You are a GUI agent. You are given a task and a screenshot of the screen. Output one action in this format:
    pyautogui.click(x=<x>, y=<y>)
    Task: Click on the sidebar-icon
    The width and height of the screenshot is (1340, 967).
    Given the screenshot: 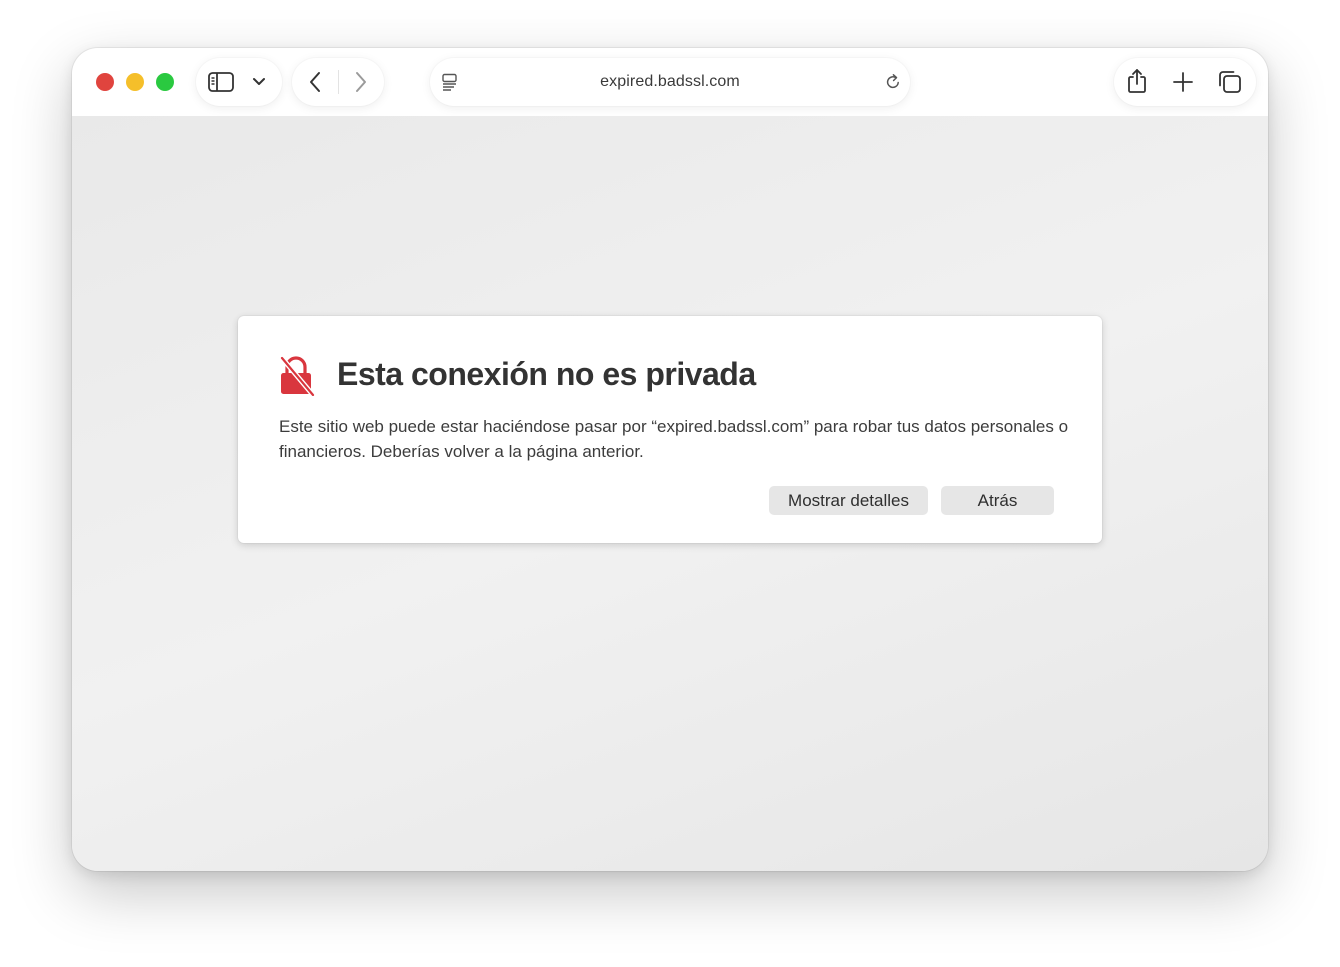 What is the action you would take?
    pyautogui.click(x=221, y=82)
    